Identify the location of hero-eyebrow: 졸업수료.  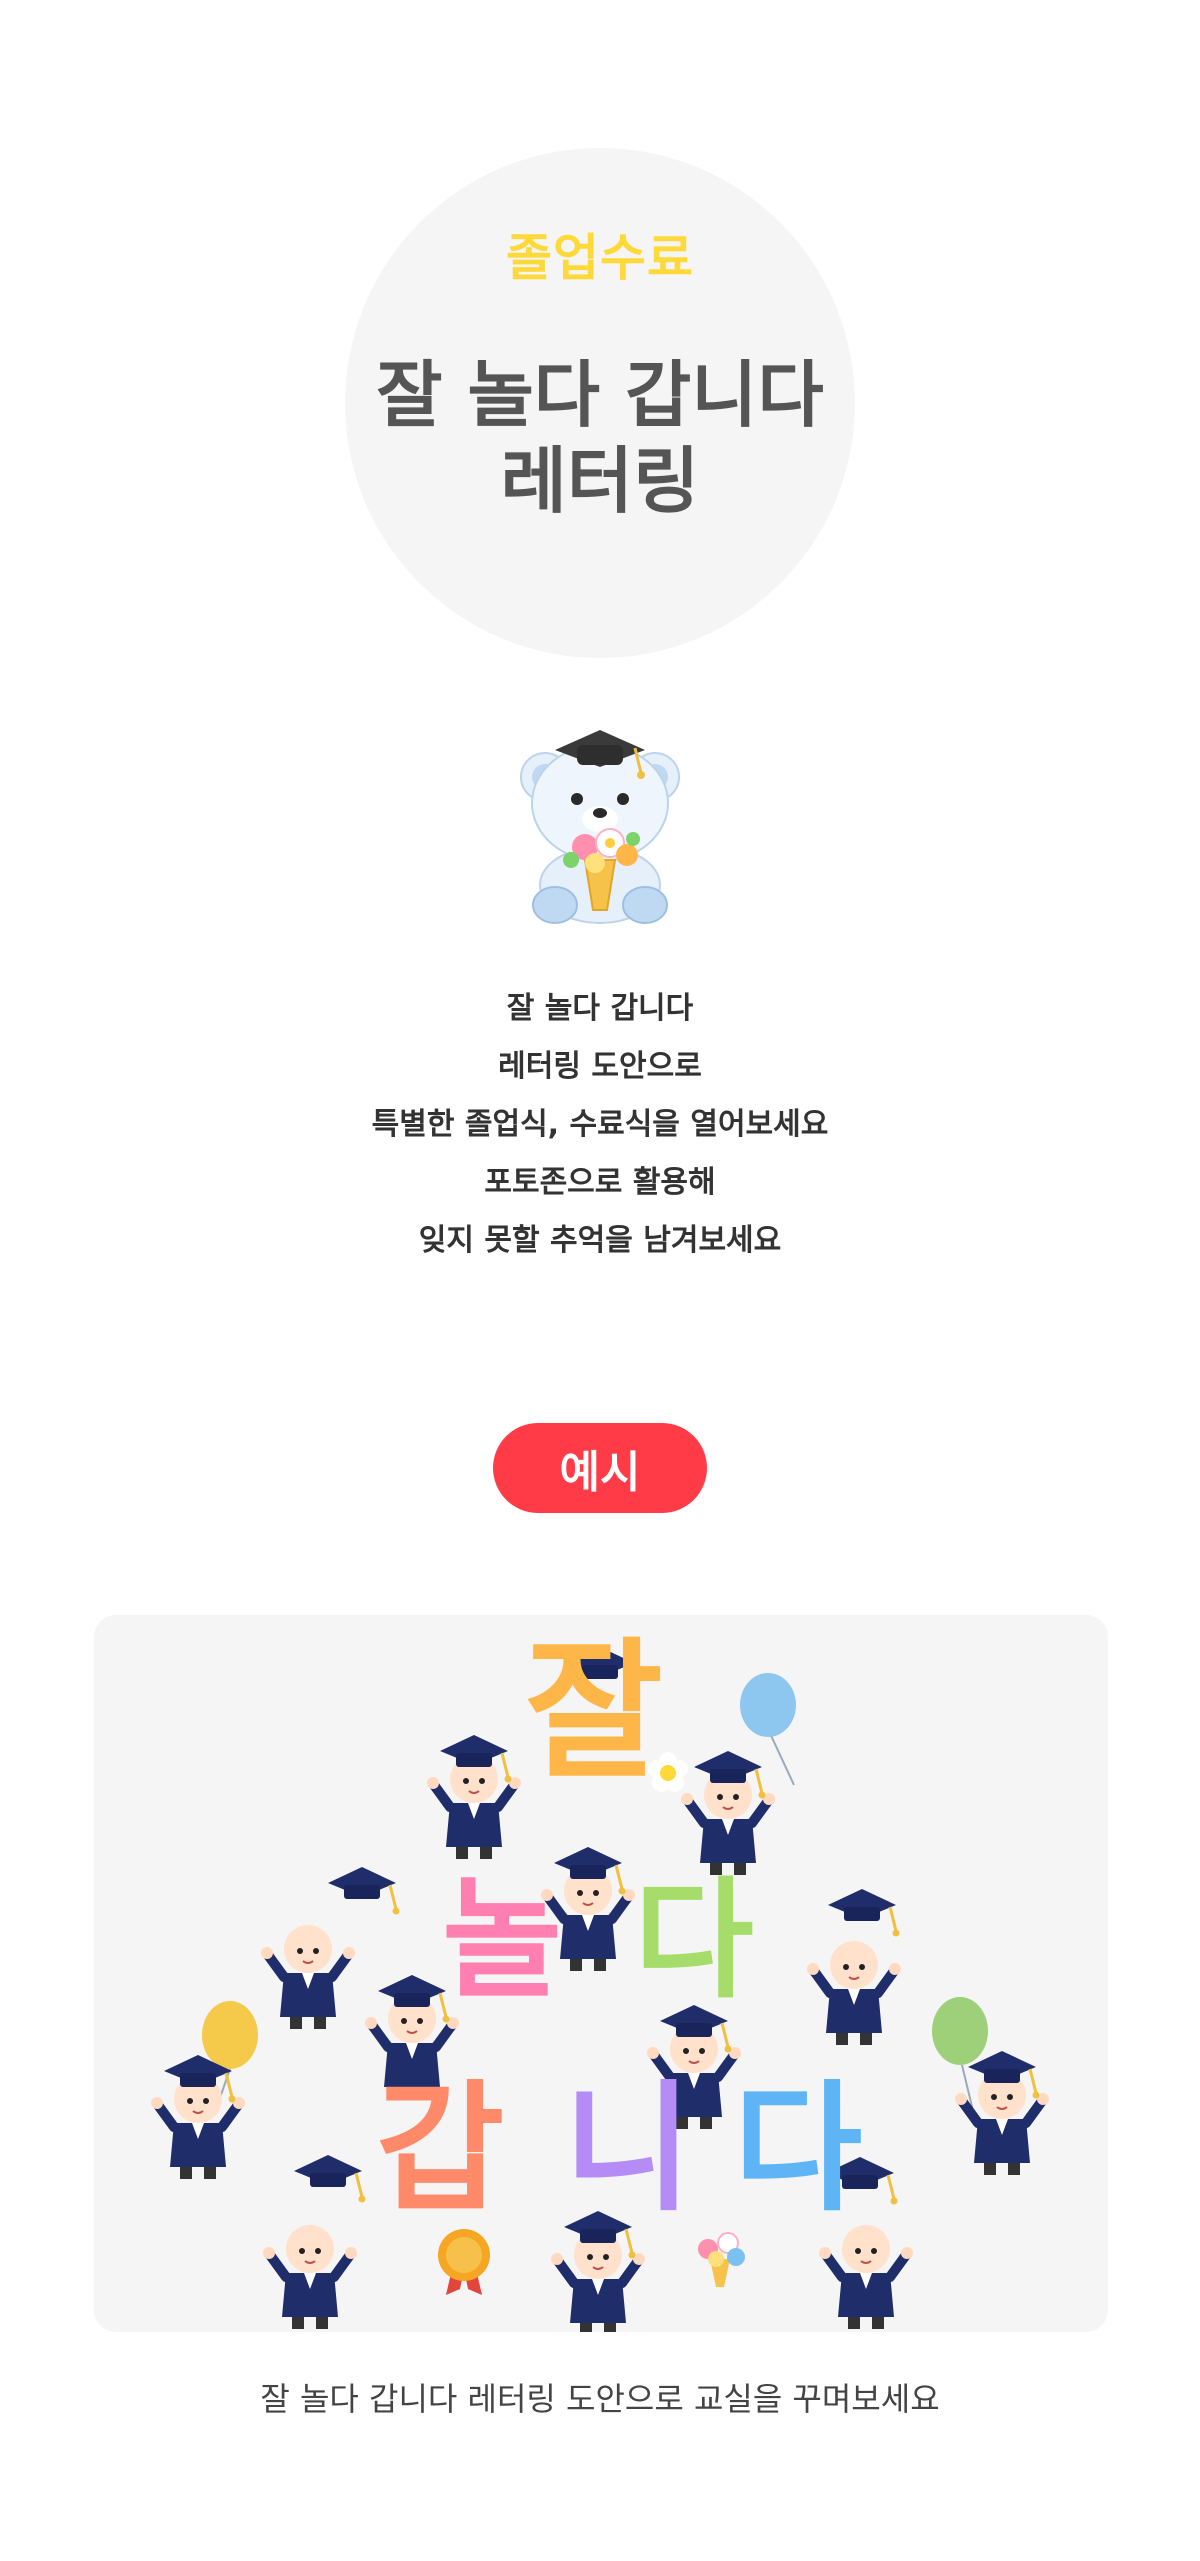
(600, 258).